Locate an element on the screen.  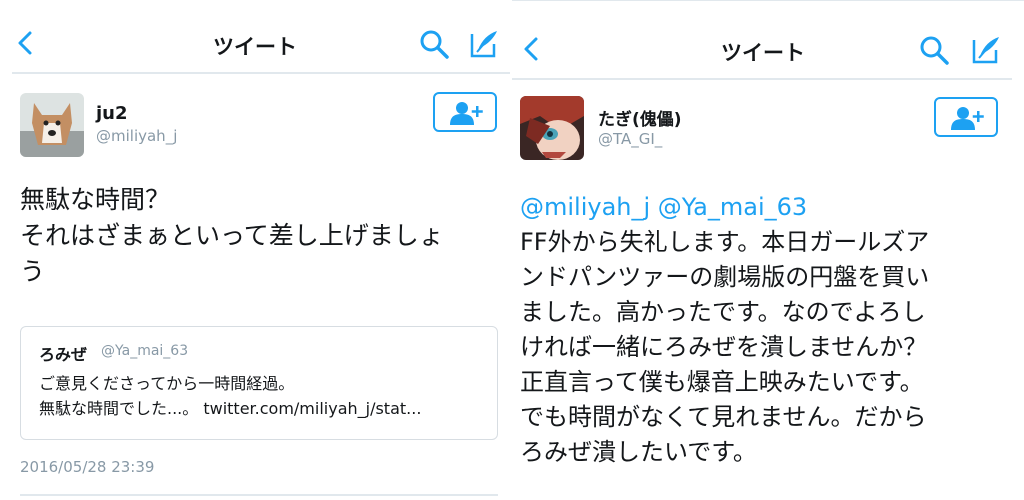
author-handle: @miliyah_j is located at coordinates (136, 136).